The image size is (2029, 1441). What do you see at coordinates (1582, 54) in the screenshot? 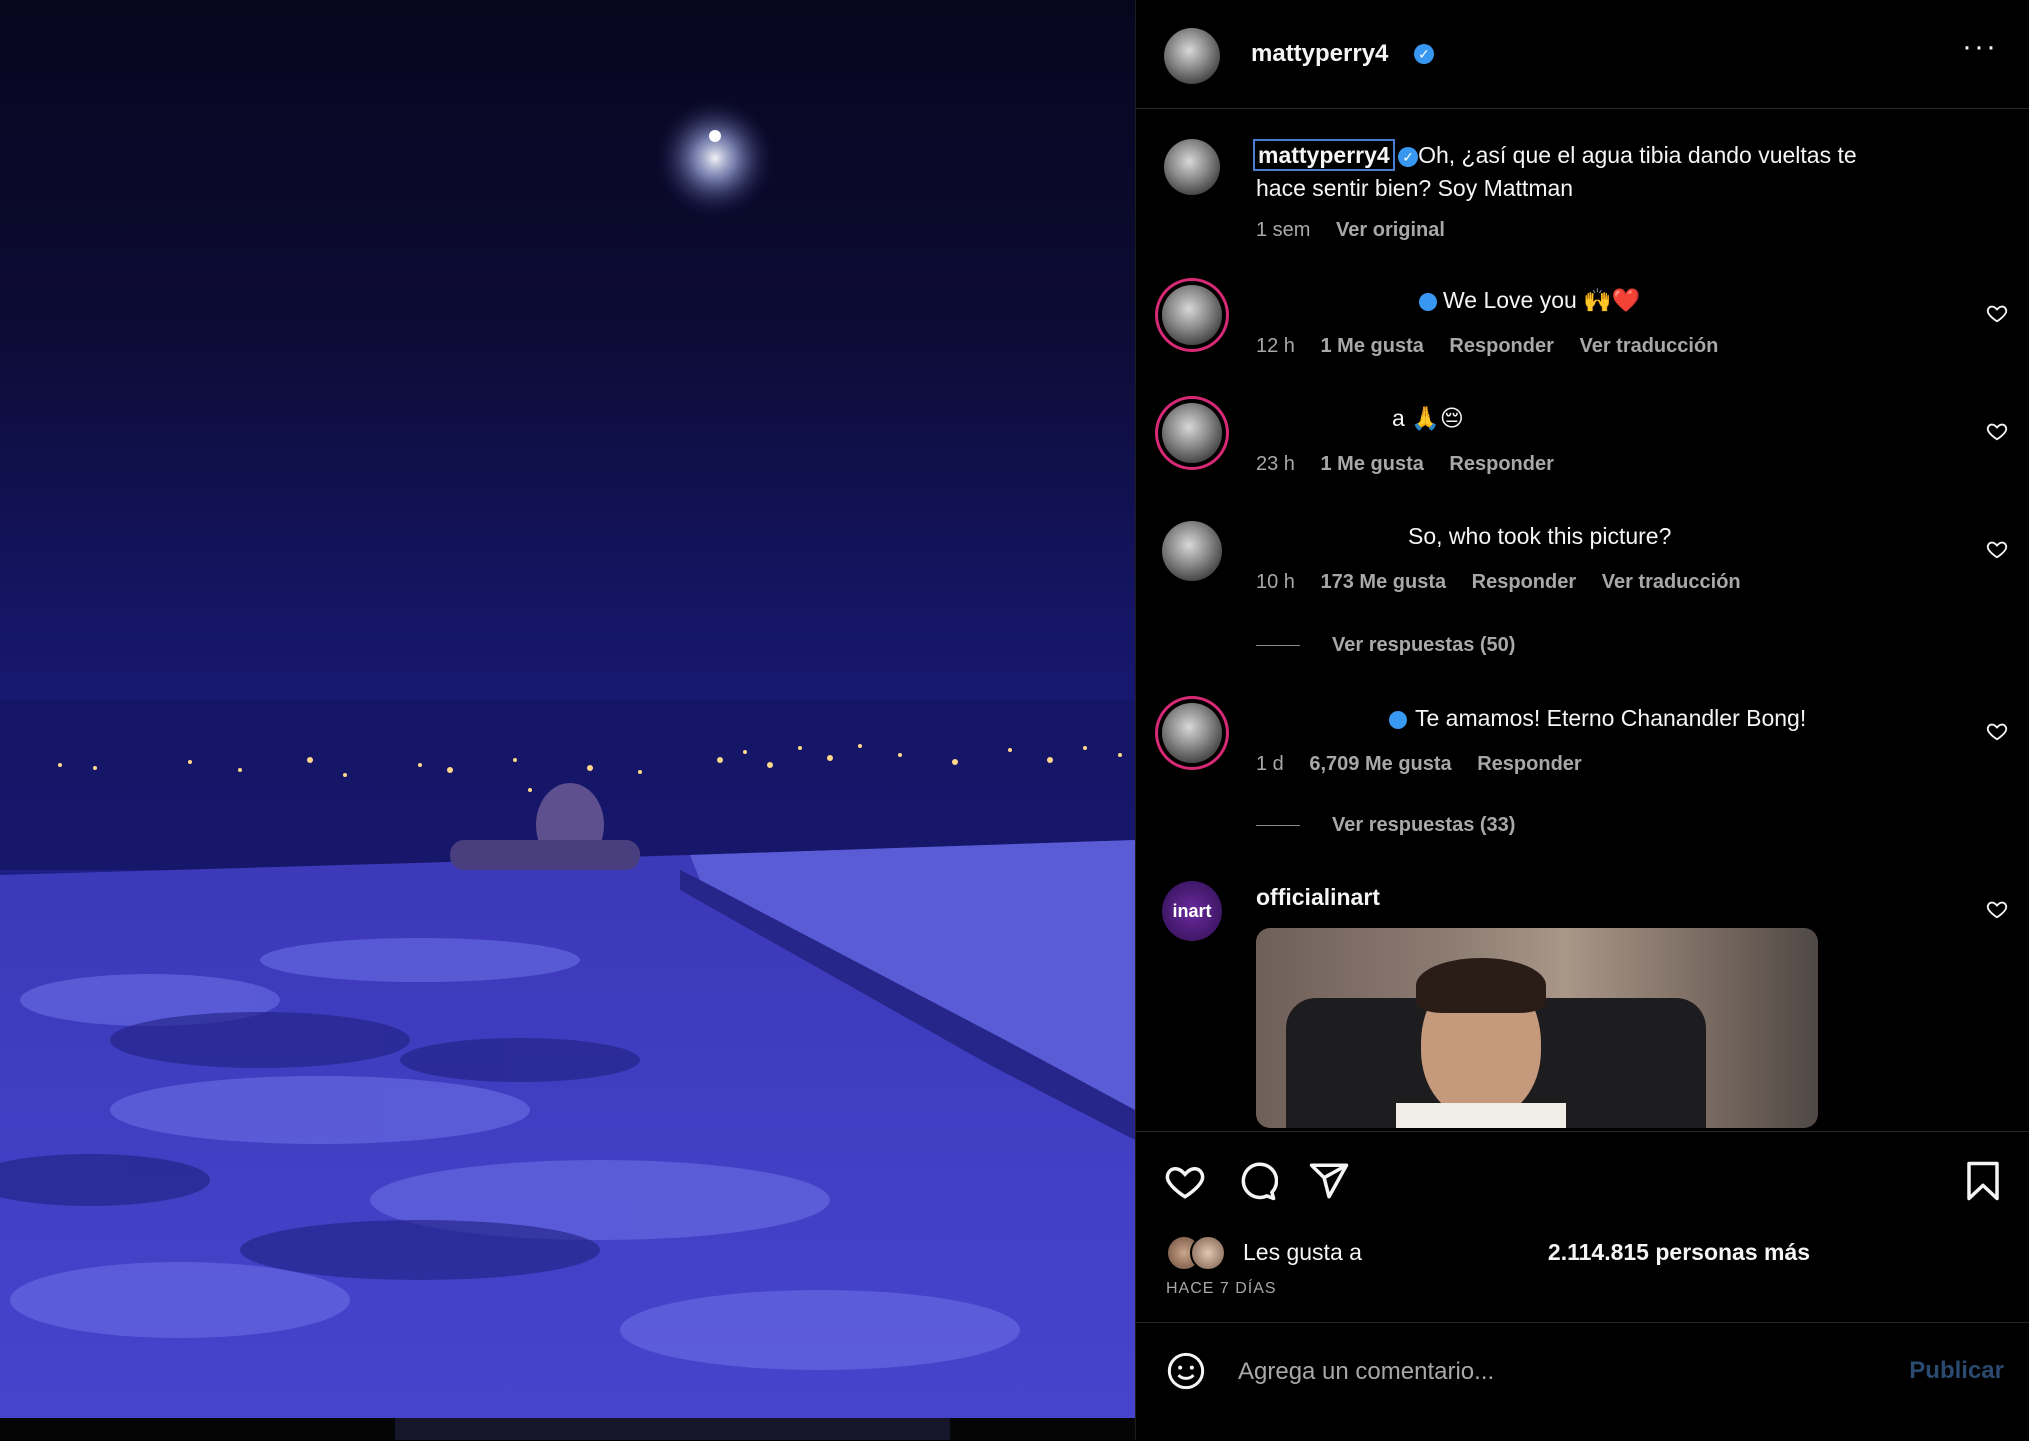
I see `post-header: mattyperry4 ✓ ···` at bounding box center [1582, 54].